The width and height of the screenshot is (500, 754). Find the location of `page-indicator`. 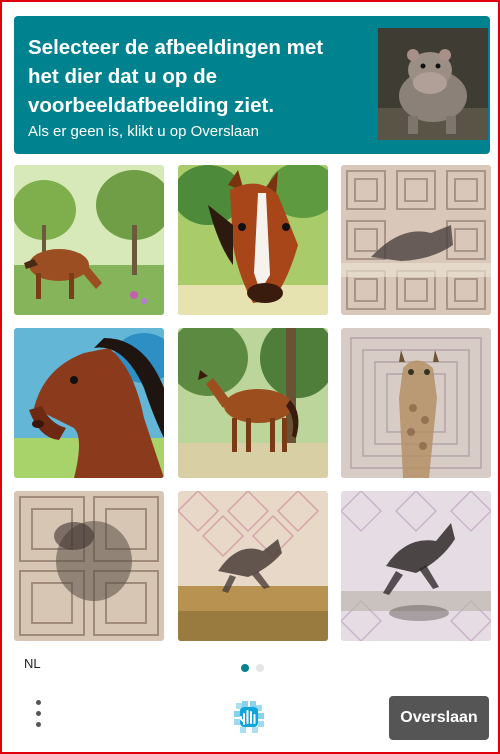

page-indicator is located at coordinates (254, 668).